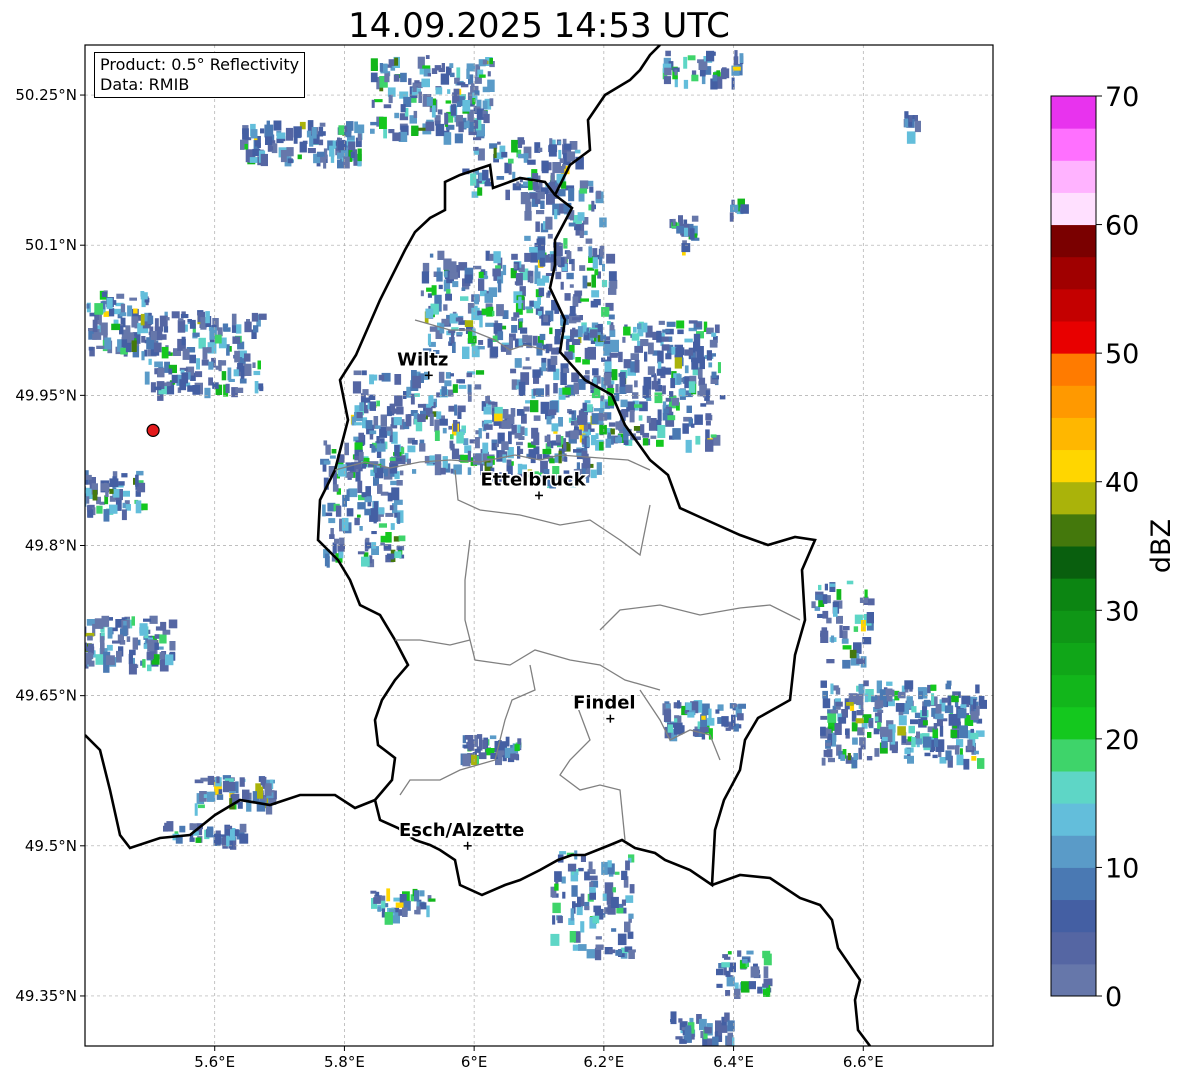 Image resolution: width=1184 pixels, height=1081 pixels. What do you see at coordinates (1113, 547) in the screenshot?
I see `colorbar: 0 10 20 30 40 50 60 70 dBZ` at bounding box center [1113, 547].